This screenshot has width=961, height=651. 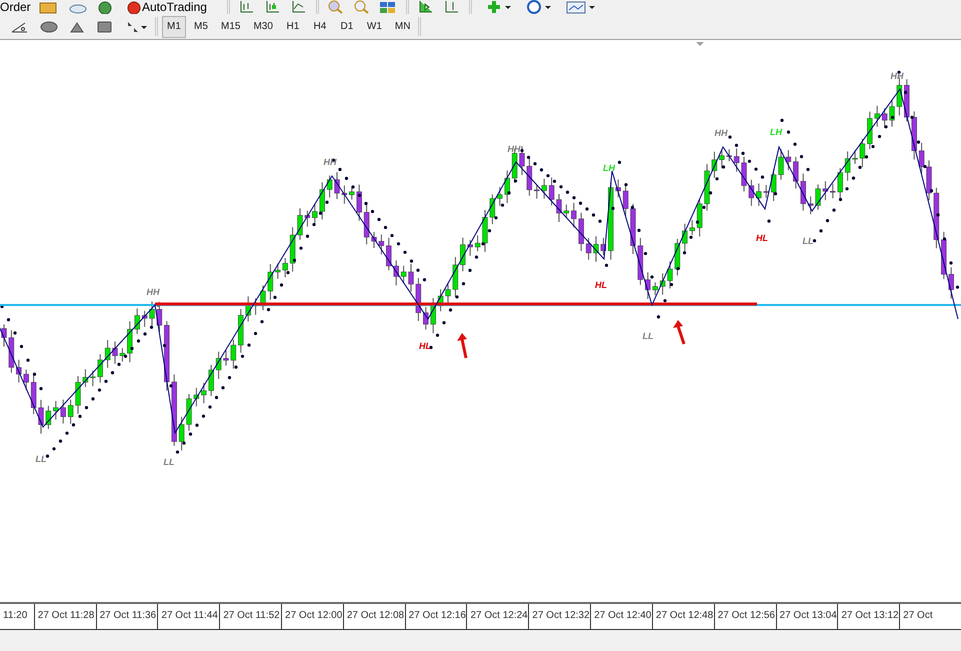 I want to click on time-axis-label: 11:20, so click(x=15, y=616).